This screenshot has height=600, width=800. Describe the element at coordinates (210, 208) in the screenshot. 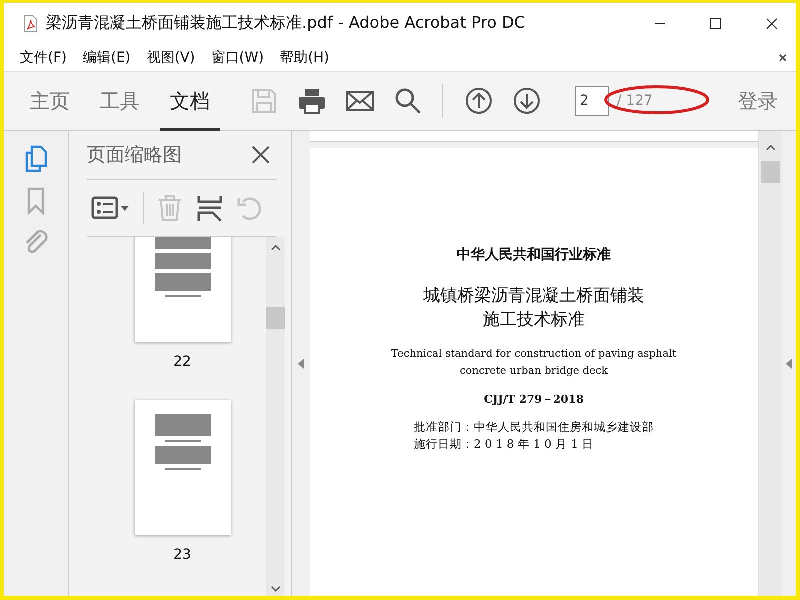

I see `insert-page-icon` at that location.